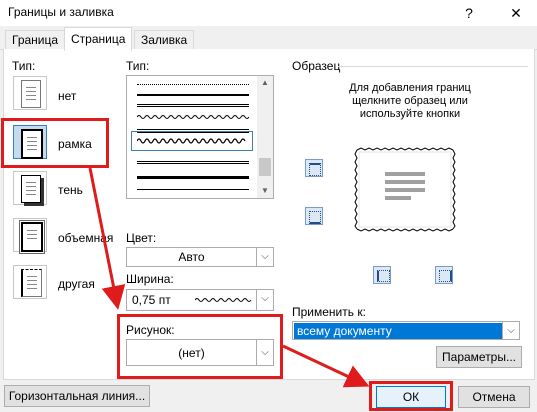 This screenshot has height=412, width=537. I want to click on style-row-double, so click(193, 105).